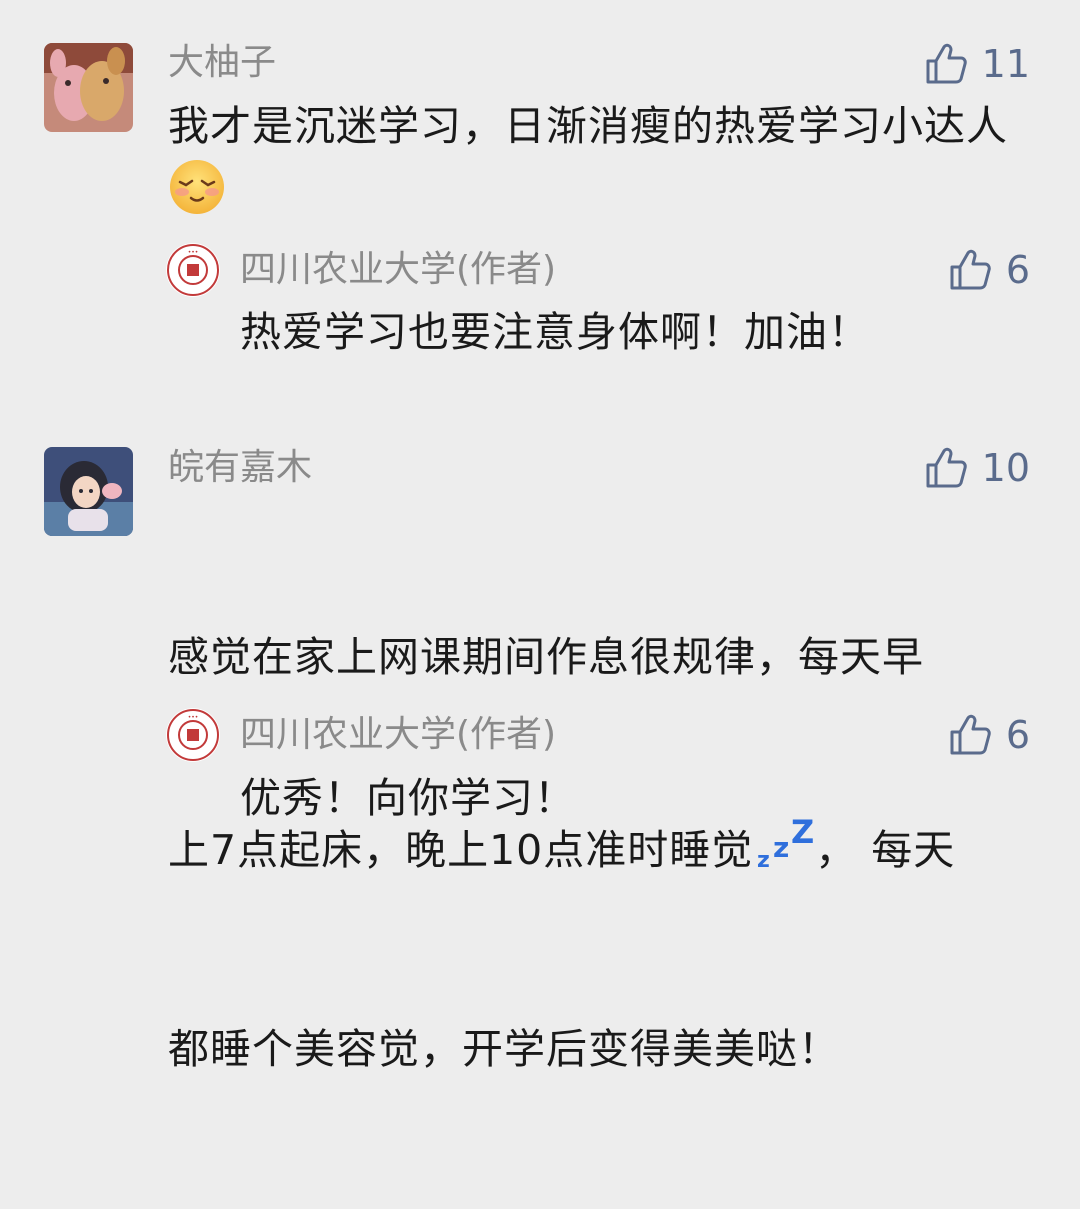 The width and height of the screenshot is (1080, 1209). Describe the element at coordinates (222, 63) in the screenshot. I see `comment-author: 大柚子` at that location.